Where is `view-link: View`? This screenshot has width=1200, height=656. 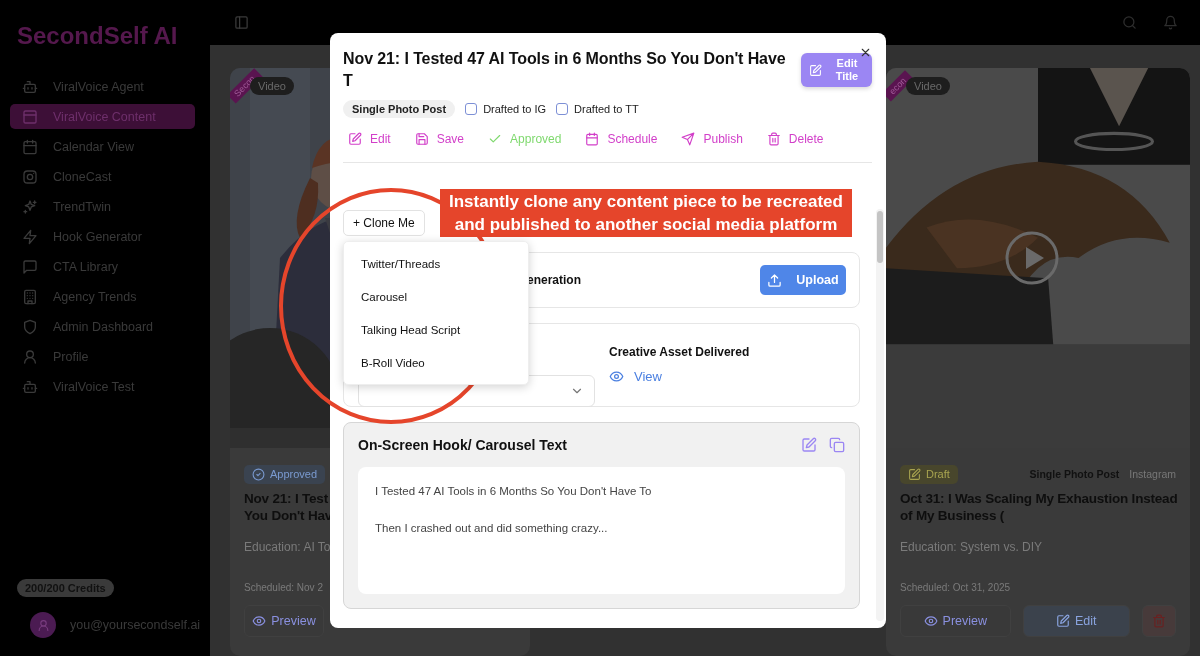 view-link: View is located at coordinates (679, 376).